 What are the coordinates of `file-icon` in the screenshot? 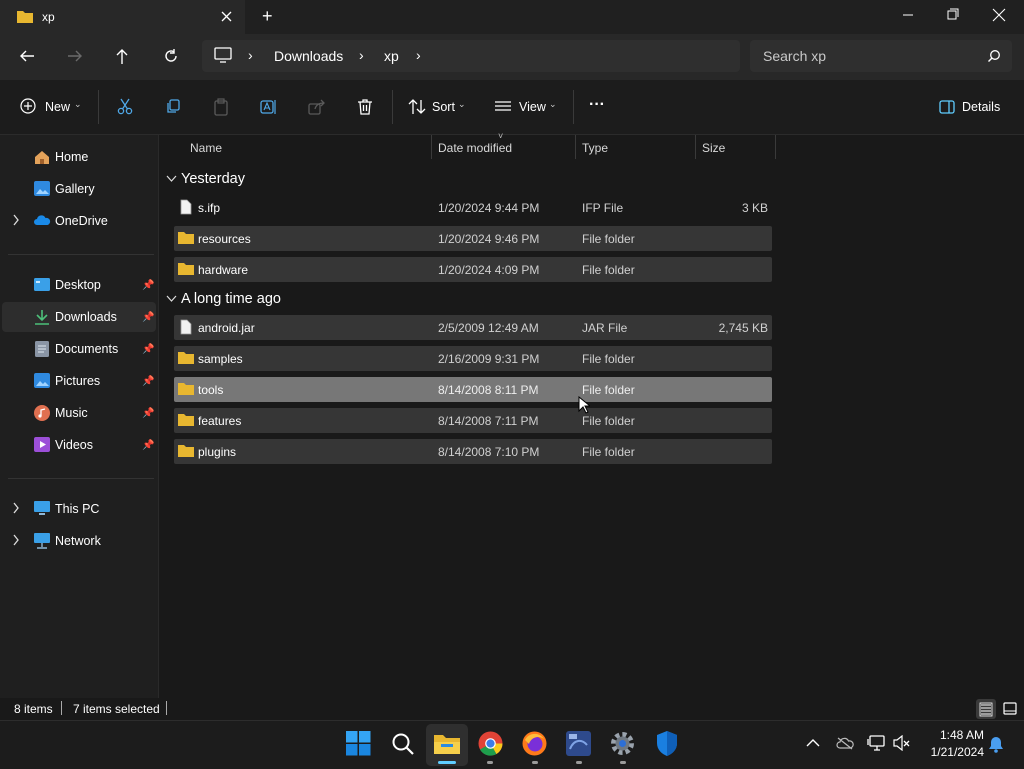 It's located at (186, 207).